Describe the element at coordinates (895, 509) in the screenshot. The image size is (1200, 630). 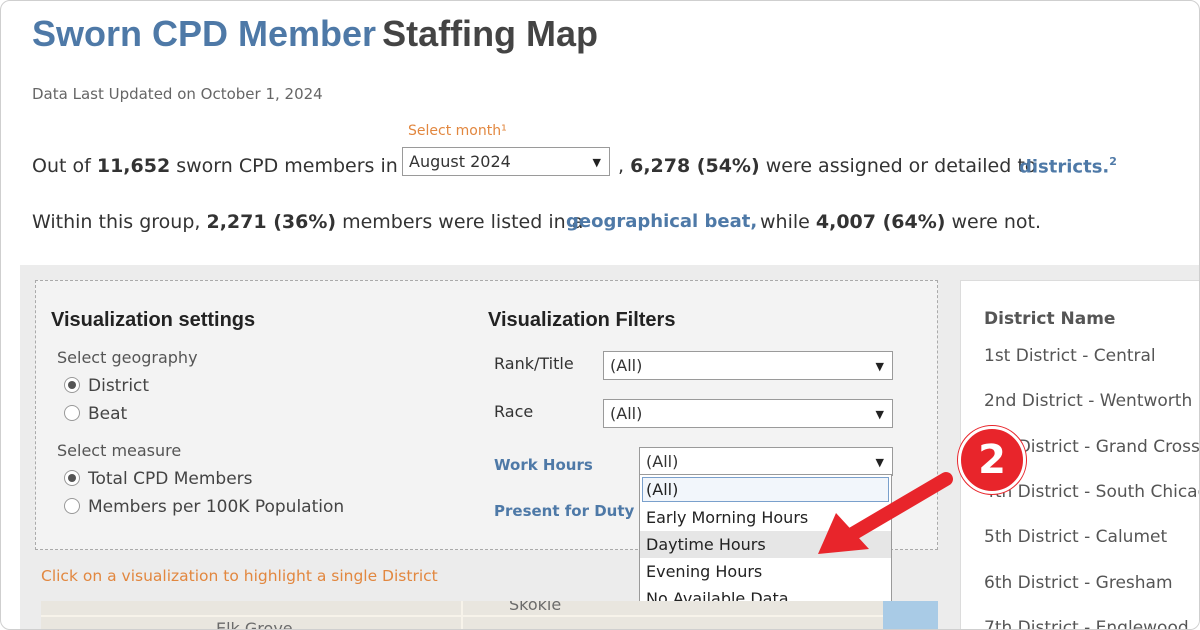
I see `arrow-shaft` at that location.